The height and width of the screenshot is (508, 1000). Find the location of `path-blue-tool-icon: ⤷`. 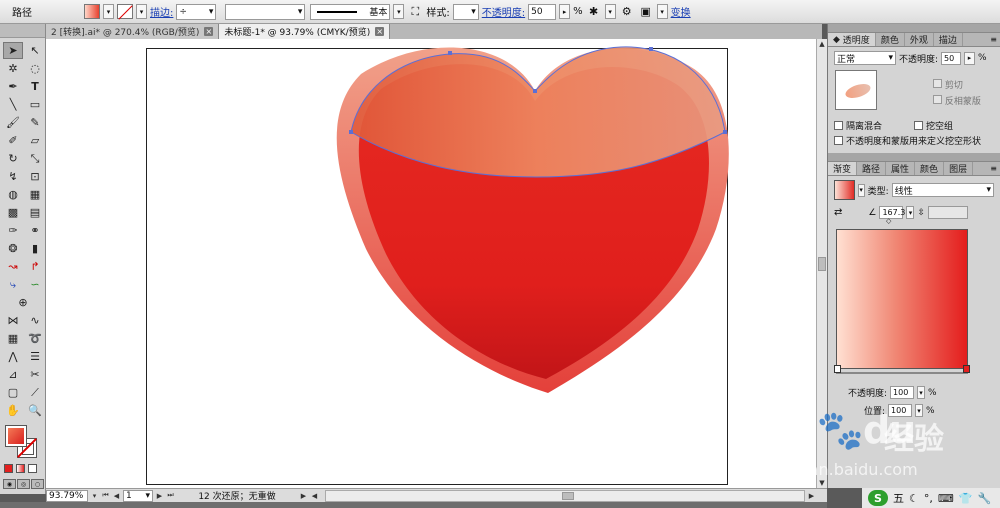

path-blue-tool-icon: ⤷ is located at coordinates (13, 284).